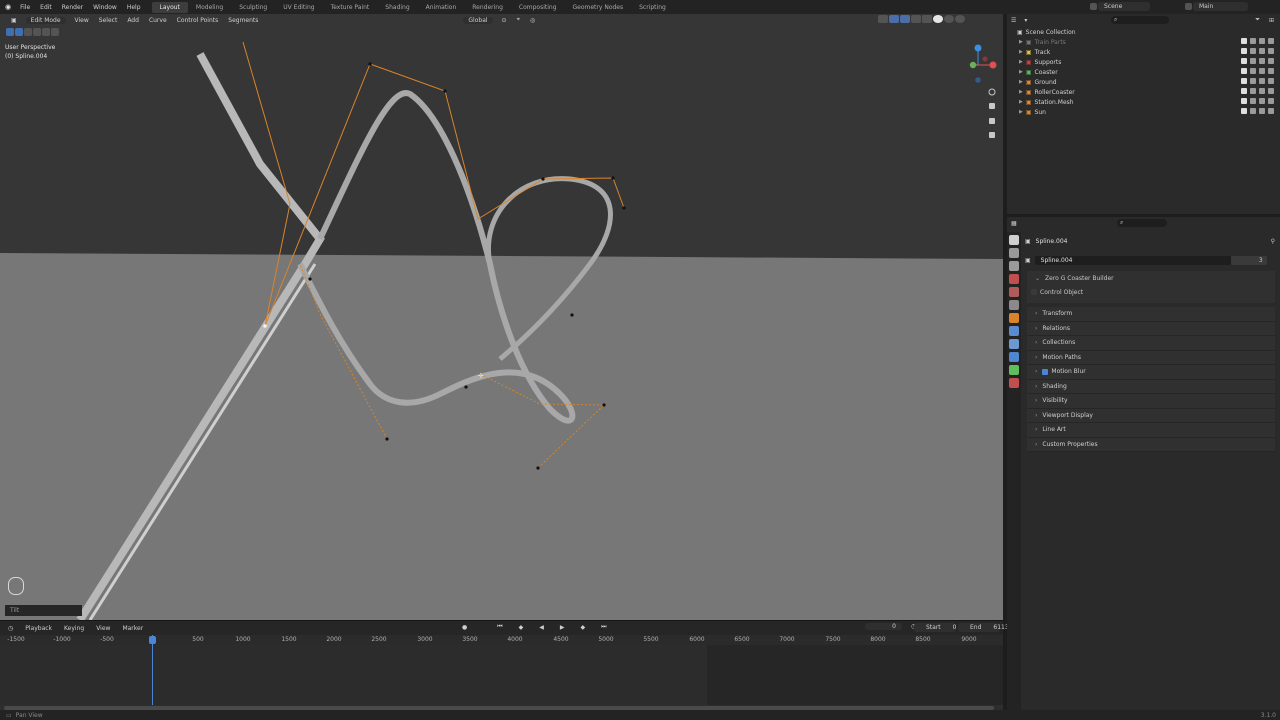 This screenshot has width=1280, height=720. What do you see at coordinates (905, 19) in the screenshot?
I see `overlay-icon` at bounding box center [905, 19].